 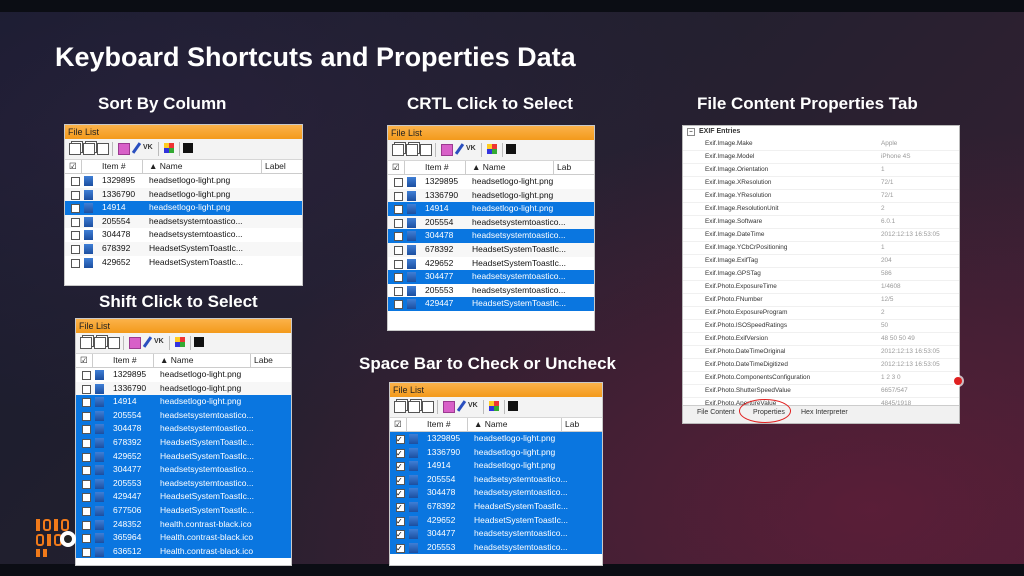 I want to click on tab-hex-interpreter: Hex Interpreter, so click(x=824, y=412).